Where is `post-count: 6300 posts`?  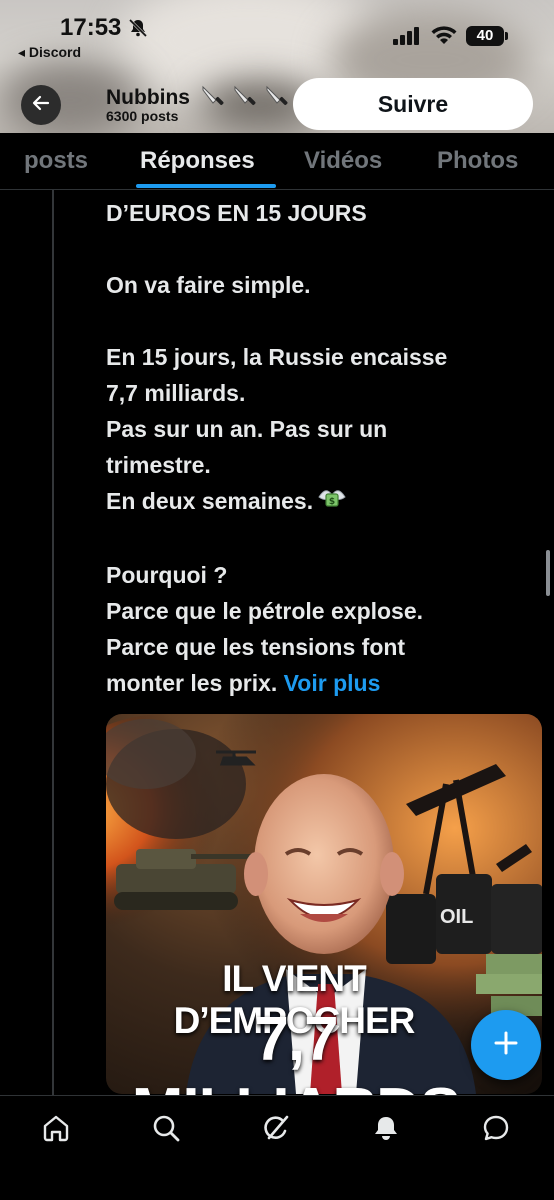 post-count: 6300 posts is located at coordinates (142, 116).